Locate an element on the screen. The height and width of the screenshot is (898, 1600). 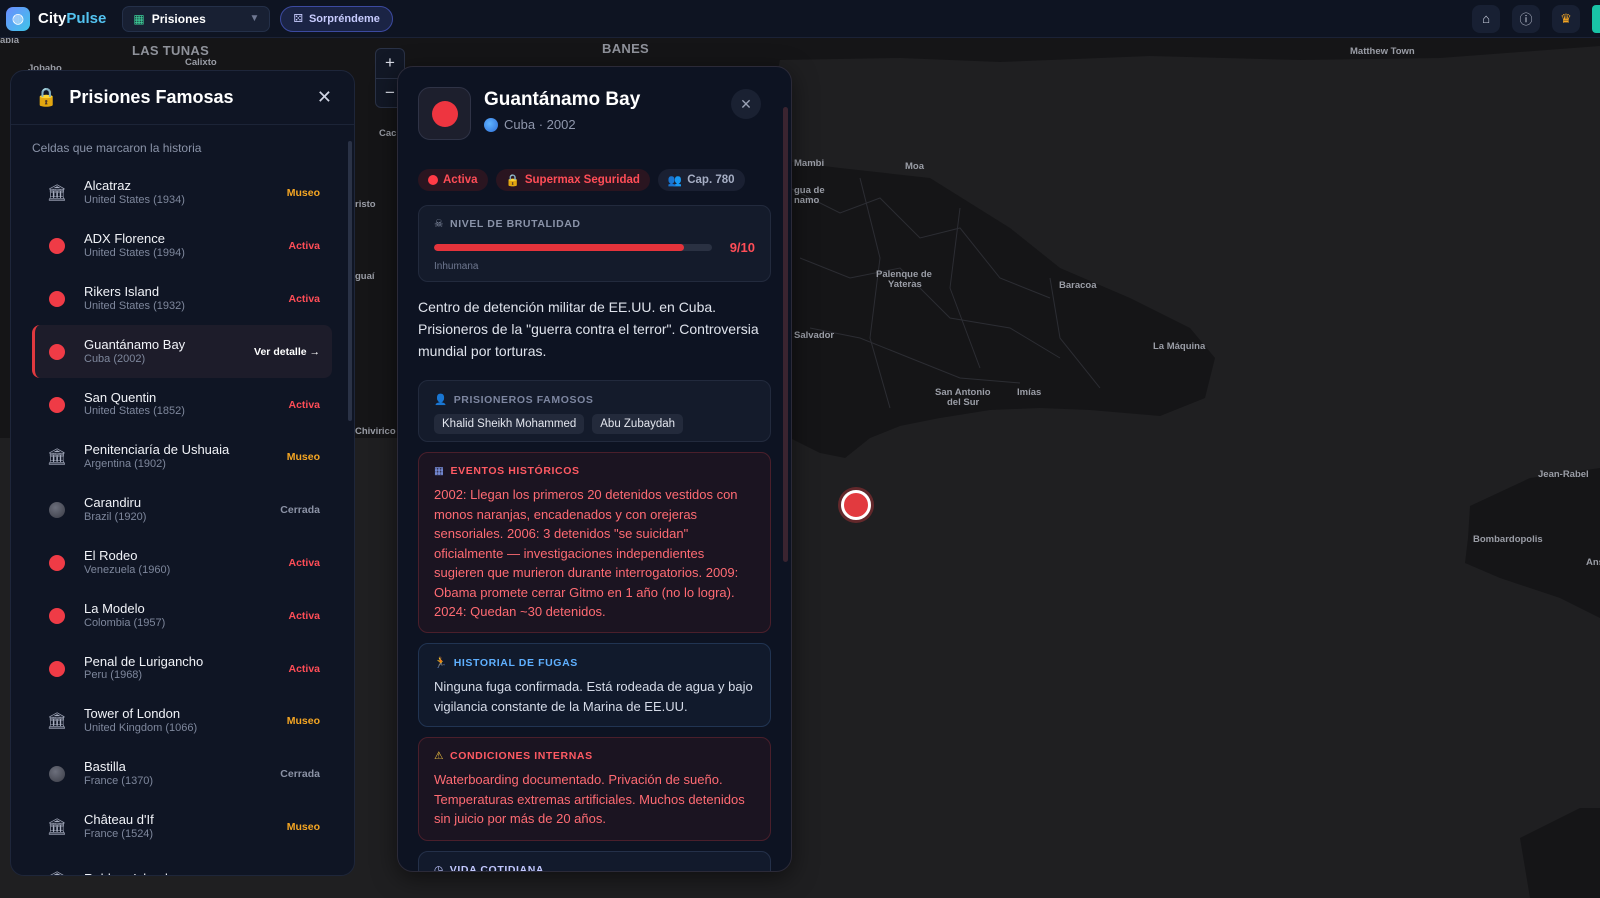
close-detail-button: ✕ is located at coordinates (746, 104).